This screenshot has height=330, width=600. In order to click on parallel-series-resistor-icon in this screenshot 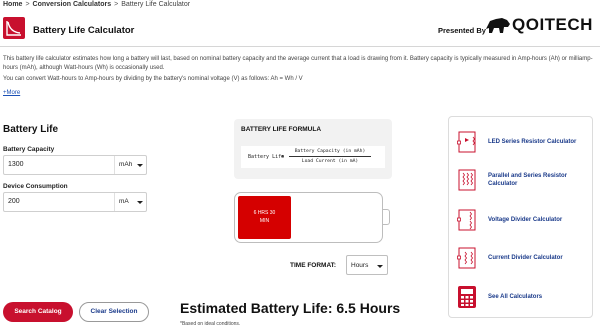, I will do `click(467, 180)`.